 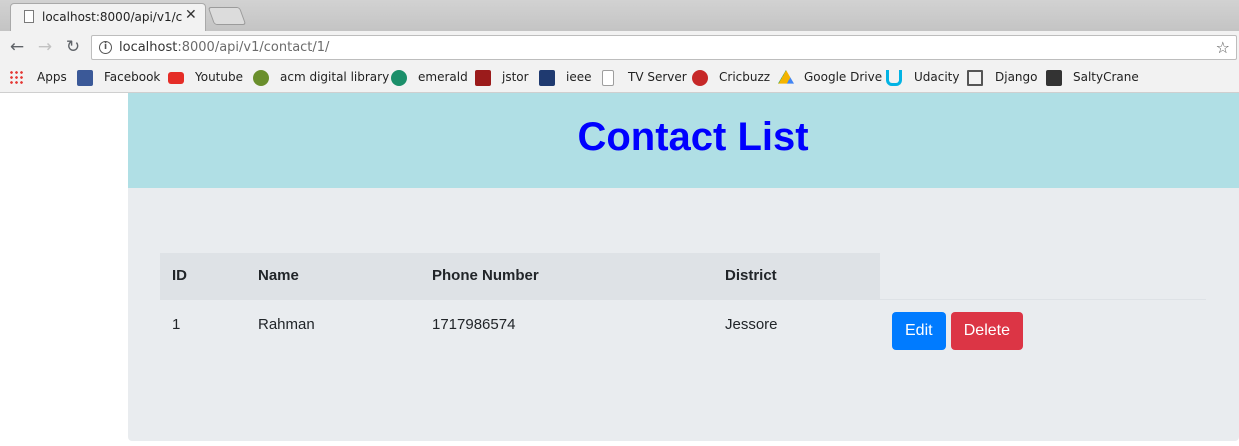 I want to click on acm-icon, so click(x=261, y=78).